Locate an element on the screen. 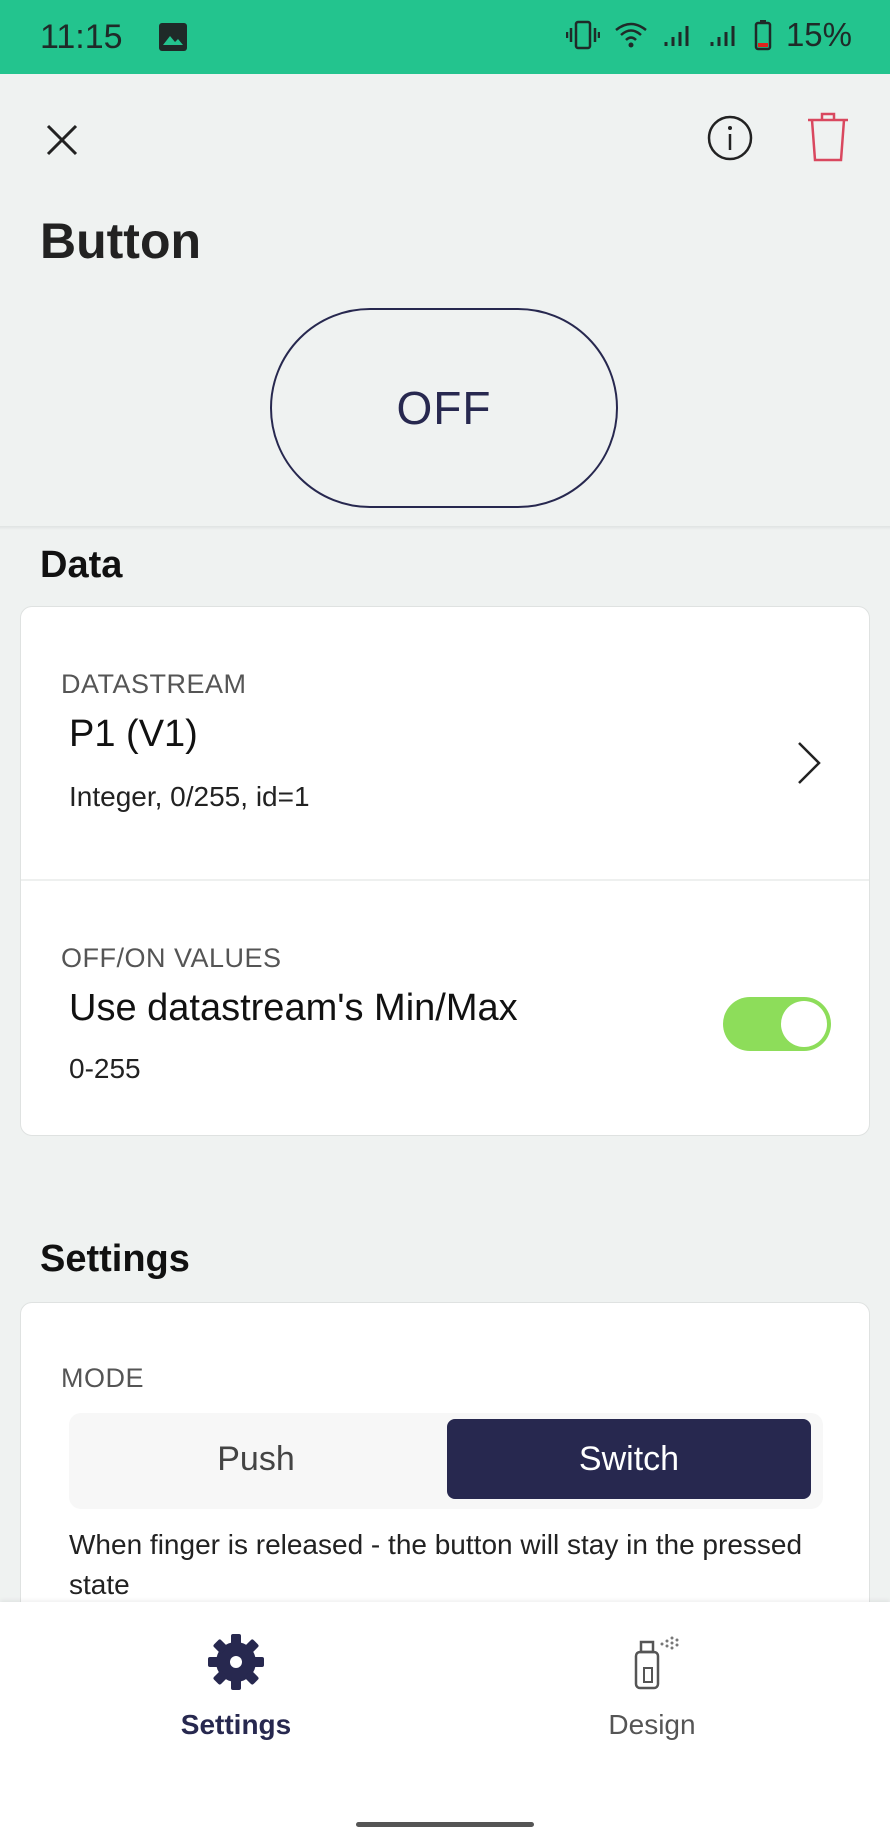 This screenshot has width=890, height=1840. off-on-values-label: OFF/ON VALUES is located at coordinates (171, 958).